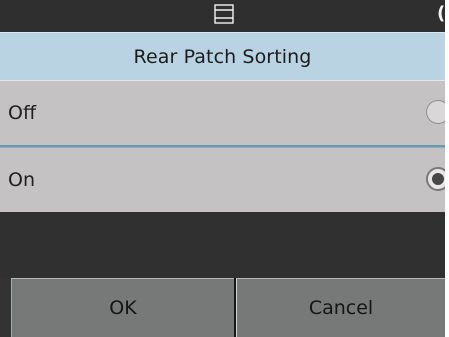 Image resolution: width=449 pixels, height=337 pixels. I want to click on page-title: Rear Patch Sorting, so click(222, 57).